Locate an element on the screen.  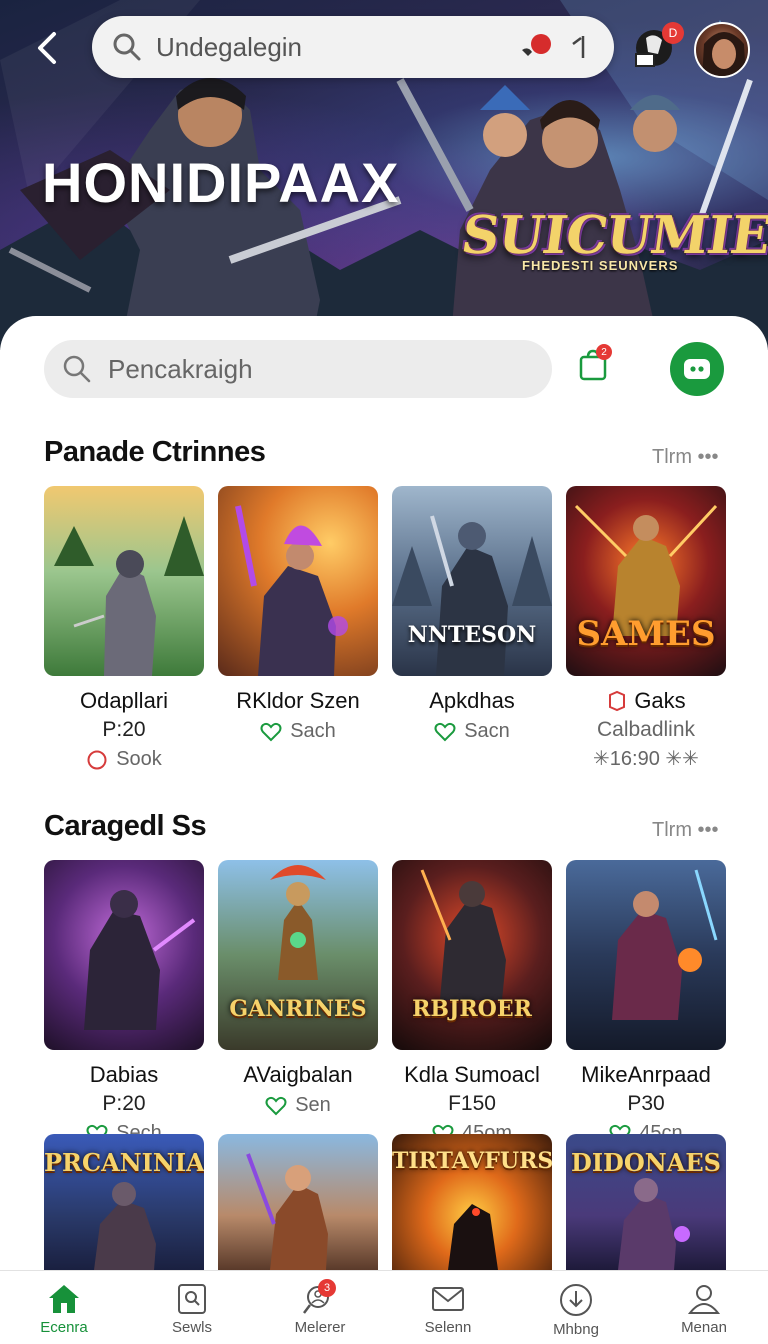
game-status: Sen is located at coordinates (298, 1105).